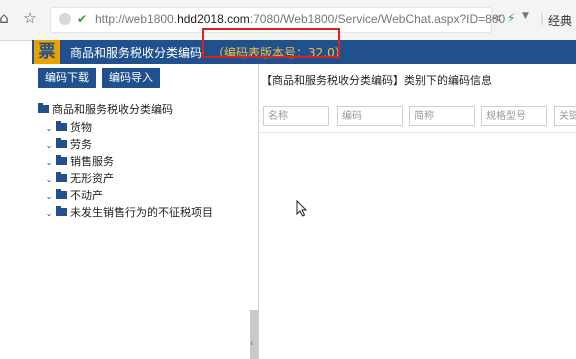 The width and height of the screenshot is (576, 359). What do you see at coordinates (68, 144) in the screenshot?
I see `tree-item-labor: ⌄ 劳务` at bounding box center [68, 144].